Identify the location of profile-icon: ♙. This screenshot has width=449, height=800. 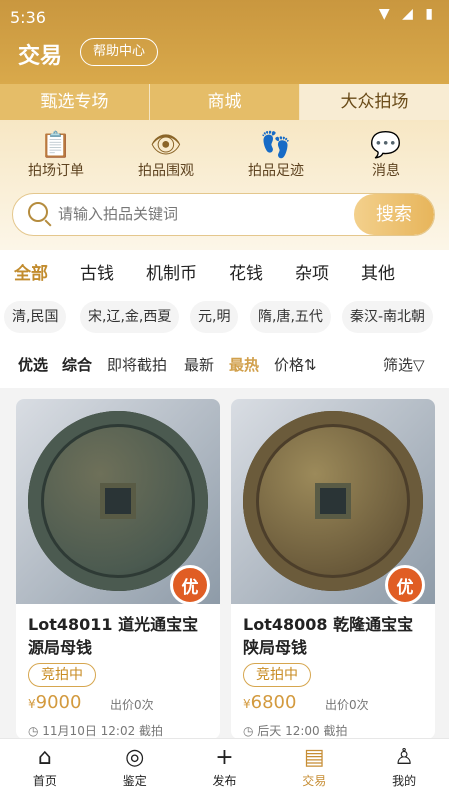
(404, 757).